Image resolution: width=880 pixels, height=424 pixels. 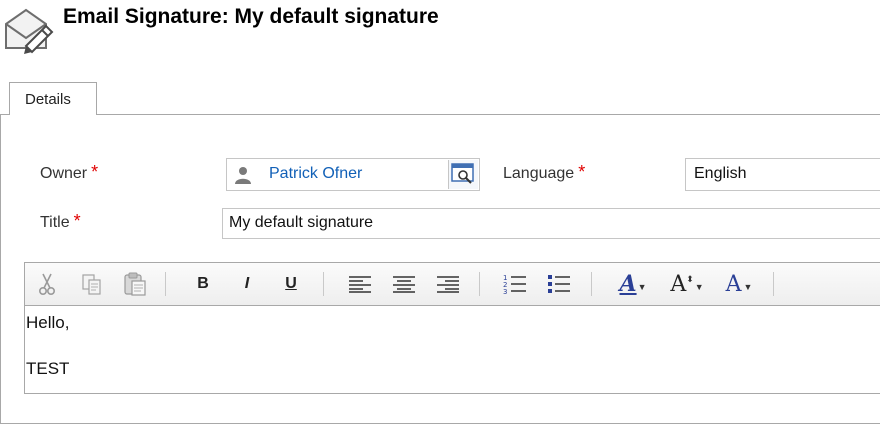 I want to click on owner-link: Patrick Ofner, so click(x=315, y=174).